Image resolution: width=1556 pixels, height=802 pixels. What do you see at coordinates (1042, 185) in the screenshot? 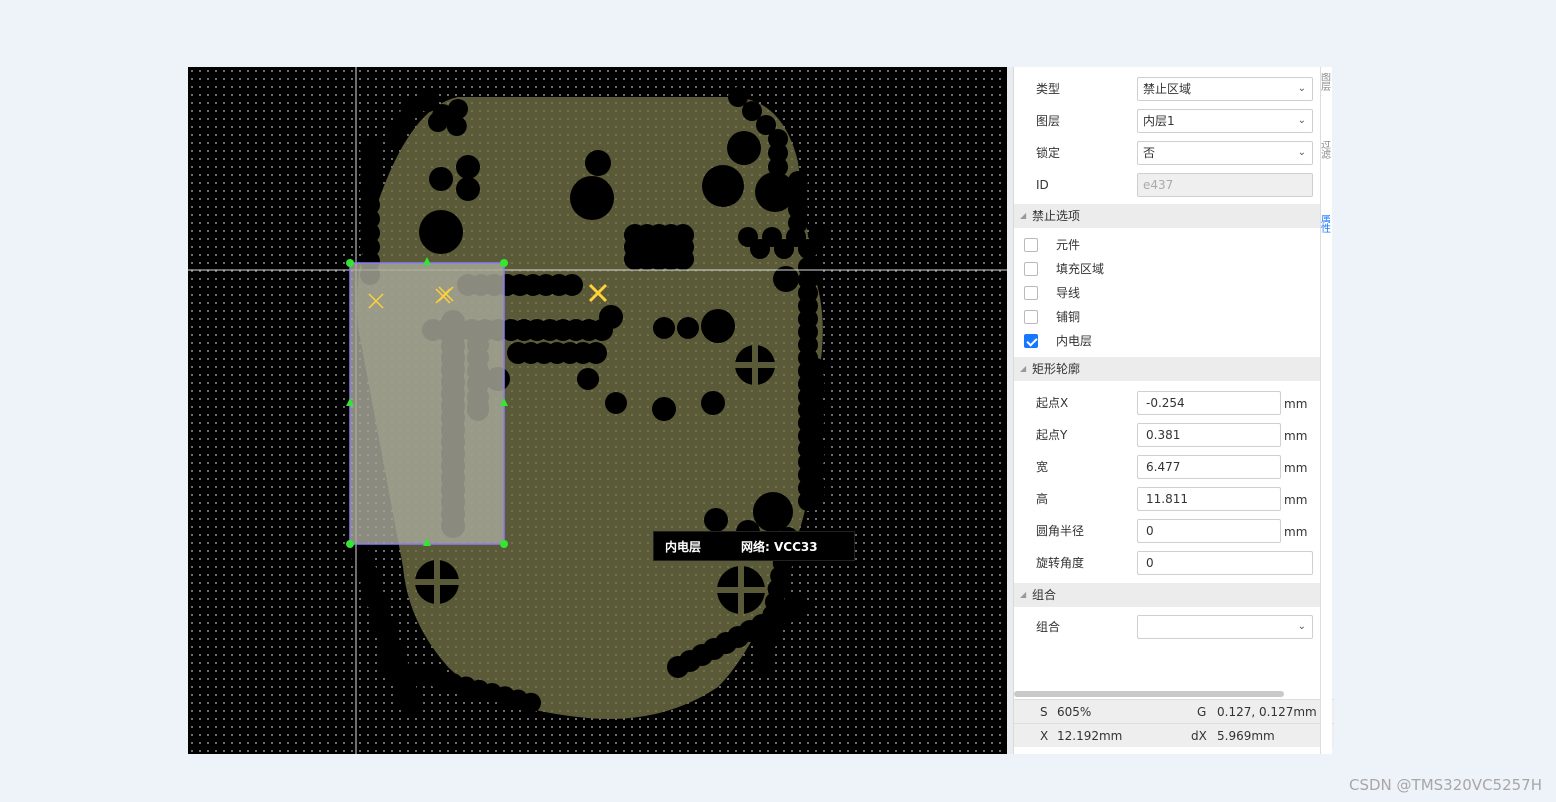
I see `prop-id-label: ID` at bounding box center [1042, 185].